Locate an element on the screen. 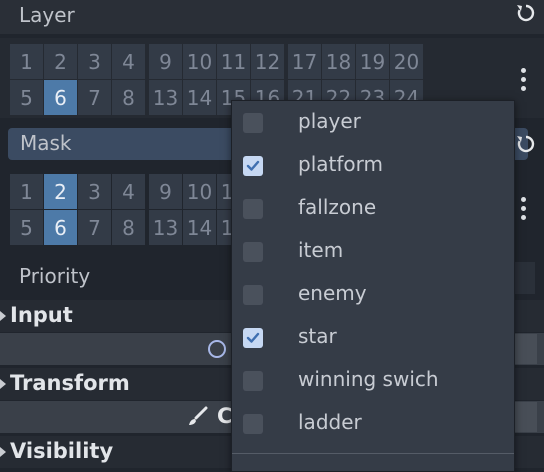 The image size is (544, 472). transform-row-end is located at coordinates (525, 417).